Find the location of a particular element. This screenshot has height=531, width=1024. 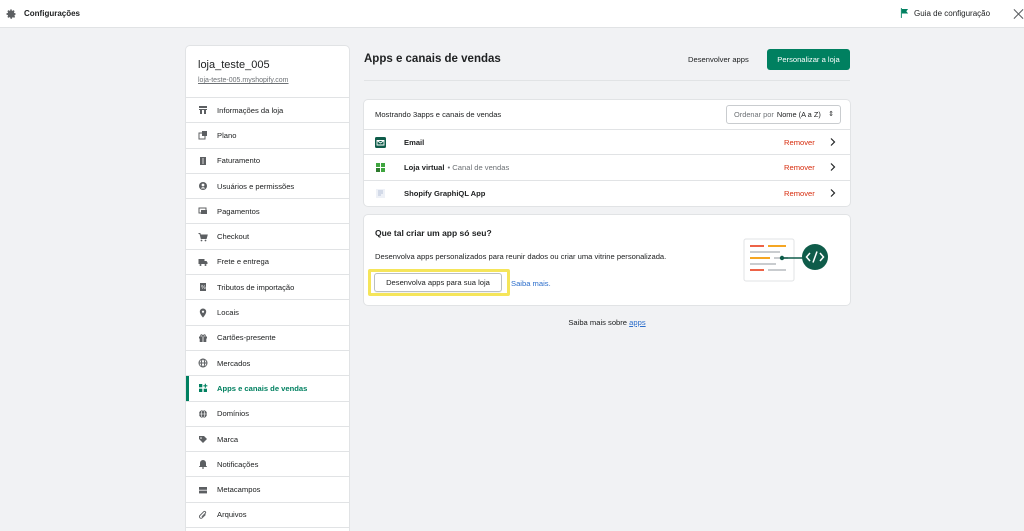

truck-icon is located at coordinates (203, 262).